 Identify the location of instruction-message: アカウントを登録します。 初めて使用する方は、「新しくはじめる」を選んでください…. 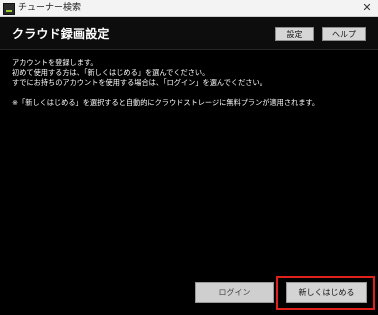
(165, 83).